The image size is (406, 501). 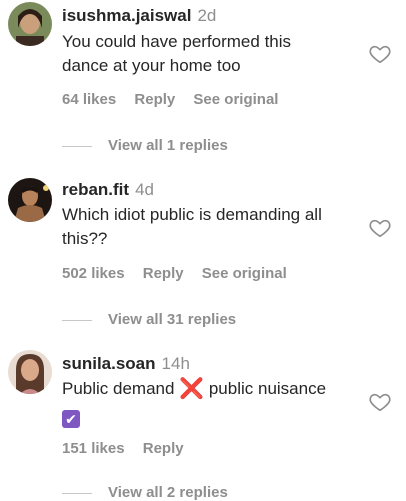 I want to click on comment-age: 2d, so click(x=207, y=15).